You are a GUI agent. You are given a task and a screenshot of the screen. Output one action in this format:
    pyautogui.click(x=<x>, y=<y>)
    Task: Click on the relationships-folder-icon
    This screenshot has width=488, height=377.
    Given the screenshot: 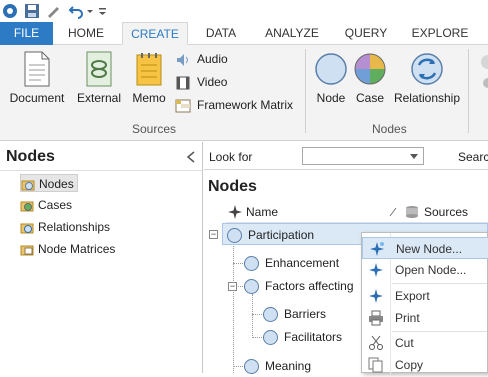 What is the action you would take?
    pyautogui.click(x=27, y=228)
    